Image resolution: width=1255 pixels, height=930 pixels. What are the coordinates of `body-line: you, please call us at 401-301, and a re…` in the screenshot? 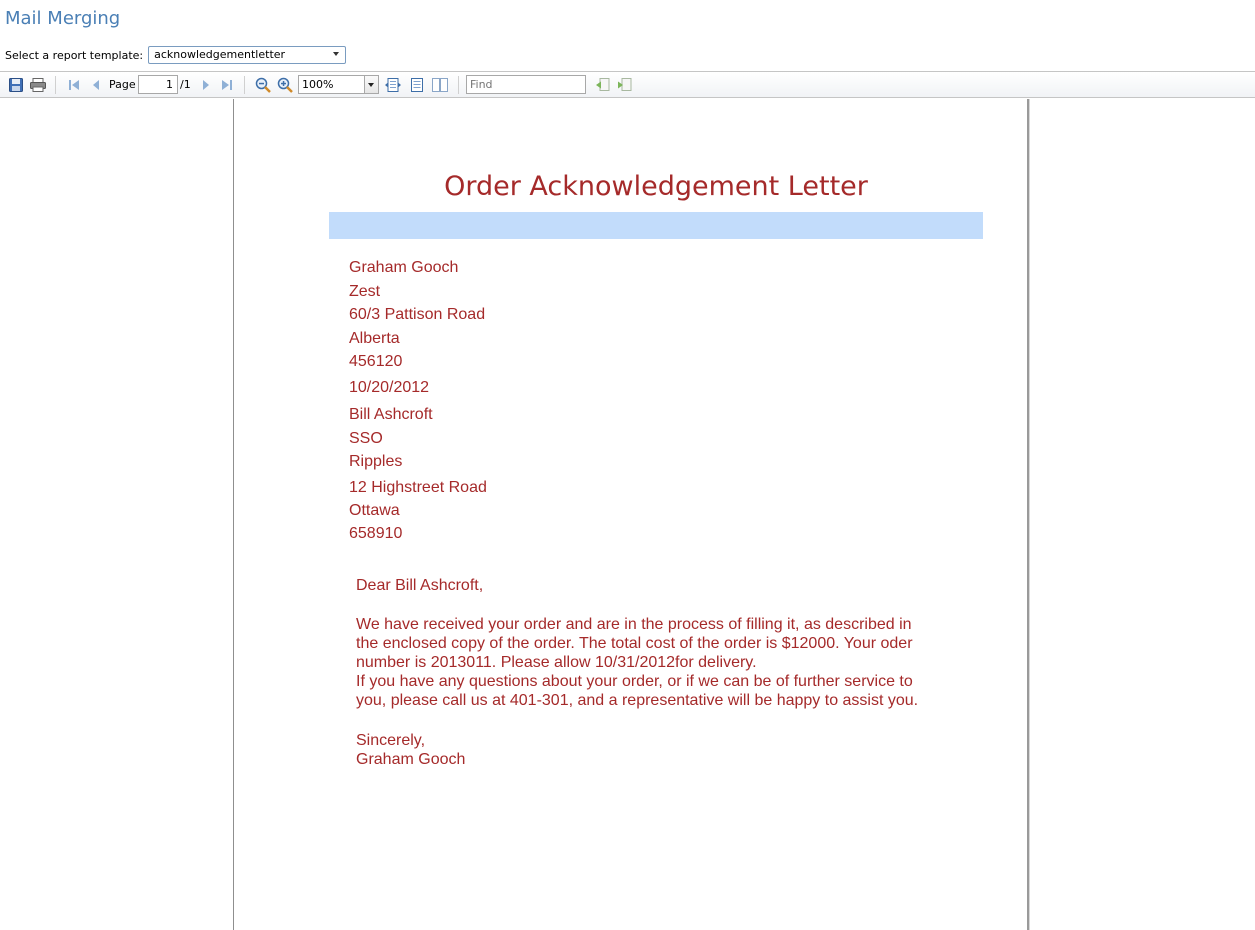 It's located at (637, 700).